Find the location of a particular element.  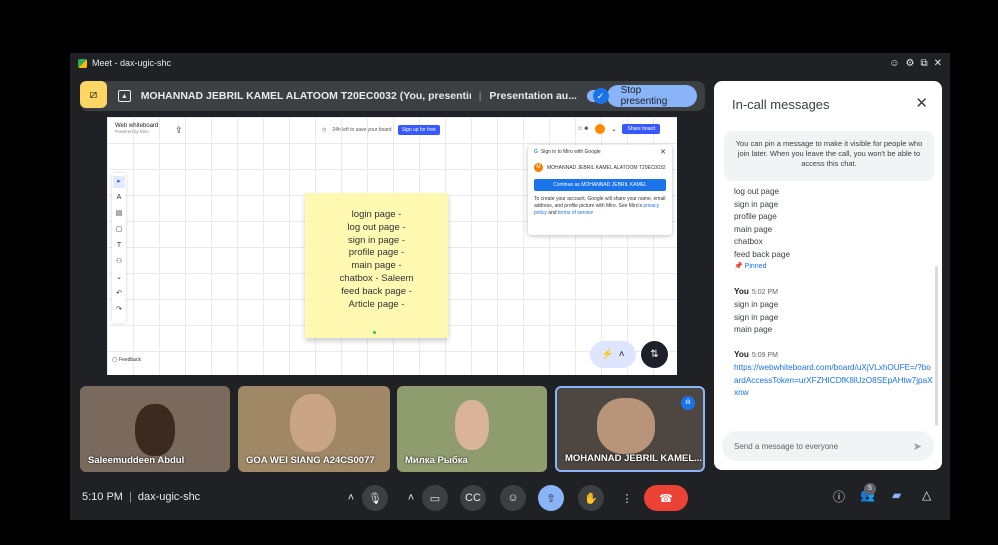

captions-icon: CC is located at coordinates (473, 498).